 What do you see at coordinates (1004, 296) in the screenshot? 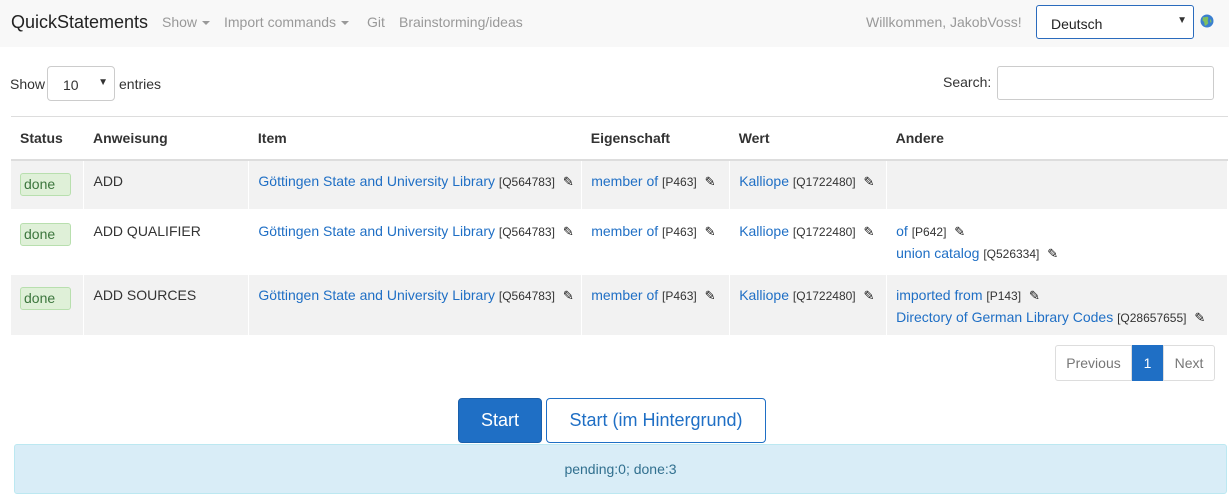
I see `source-property-id: [P143]` at bounding box center [1004, 296].